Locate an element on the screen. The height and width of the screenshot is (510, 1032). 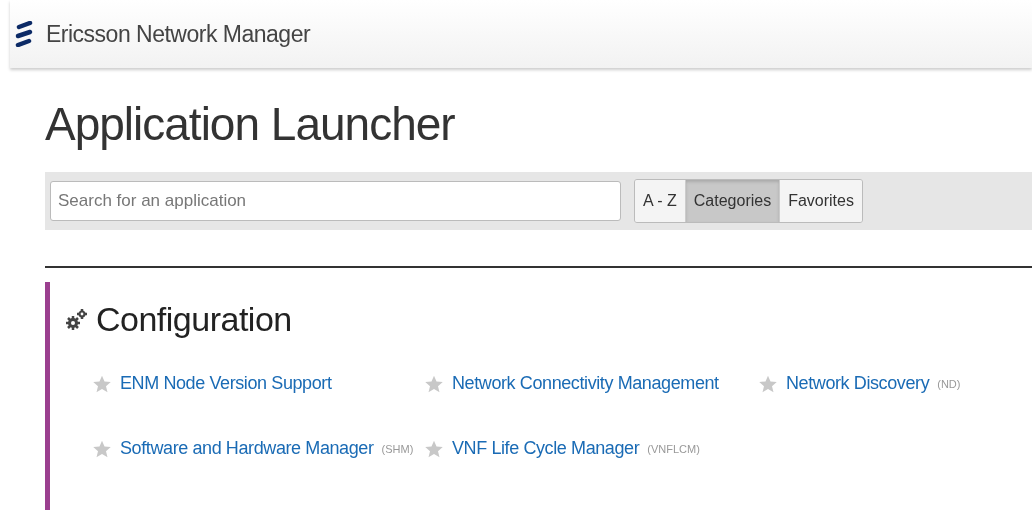
app-link: Network Connectivity Management is located at coordinates (585, 383).